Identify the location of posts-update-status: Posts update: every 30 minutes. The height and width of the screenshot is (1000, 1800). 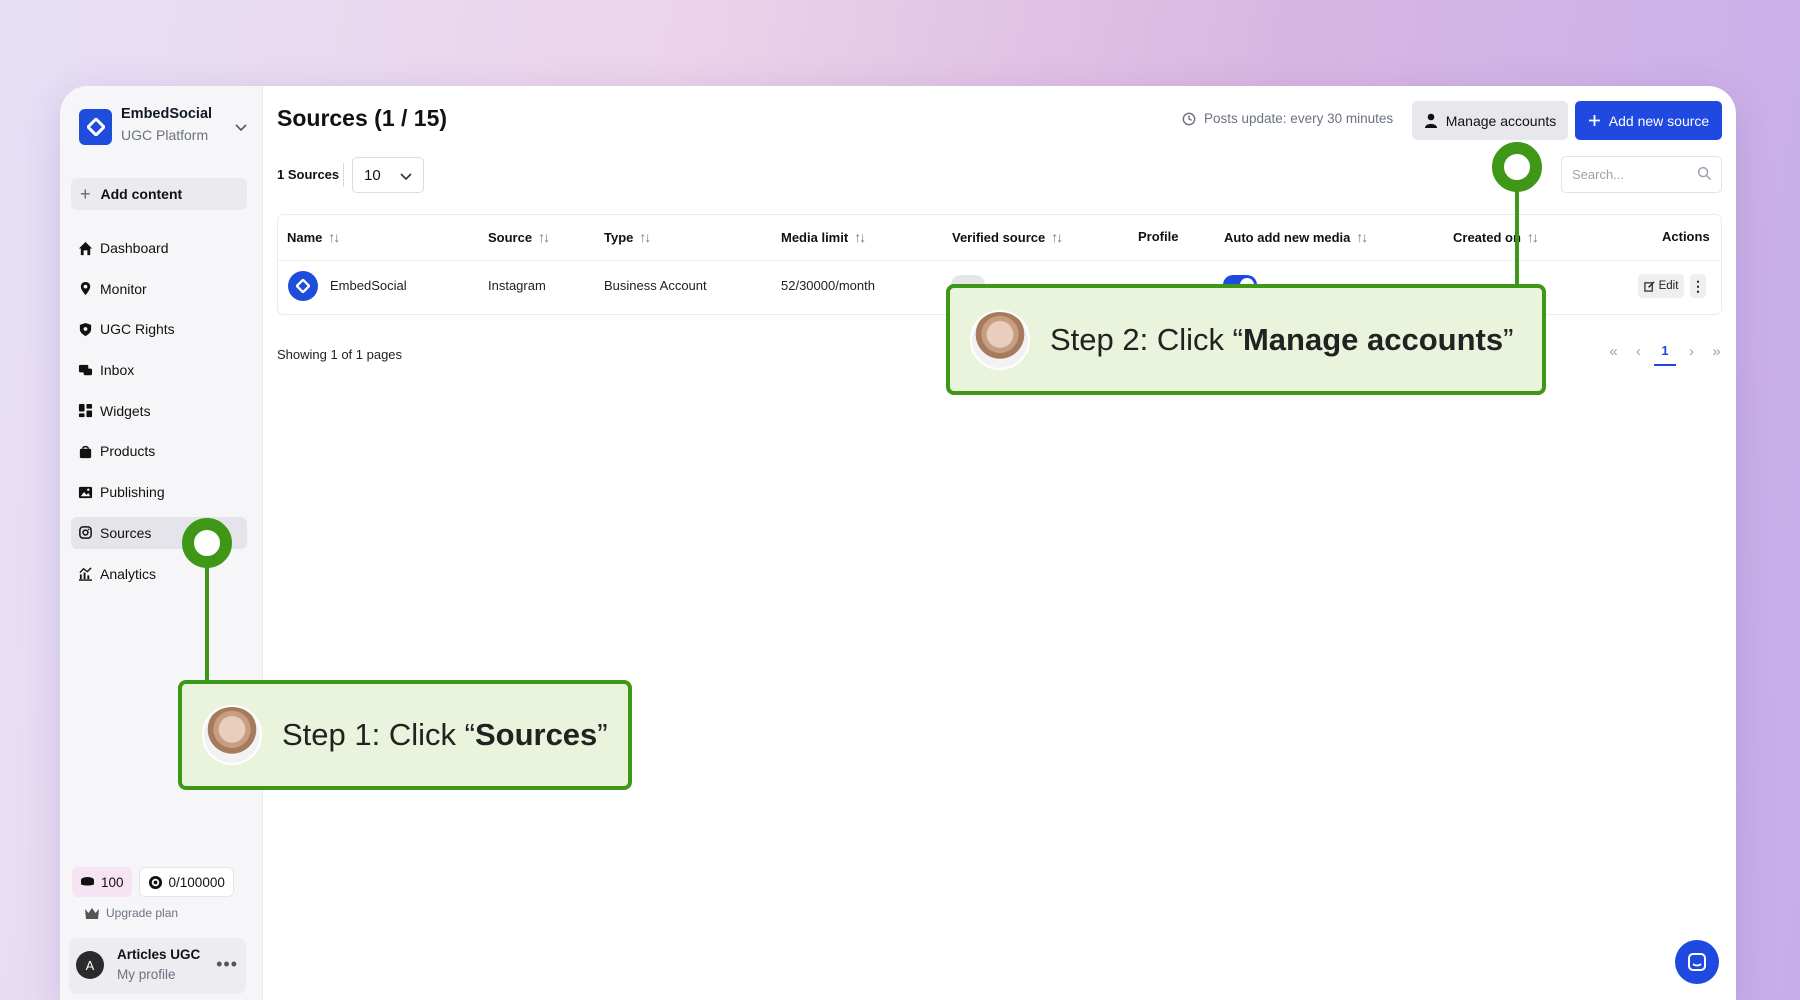
(1287, 118).